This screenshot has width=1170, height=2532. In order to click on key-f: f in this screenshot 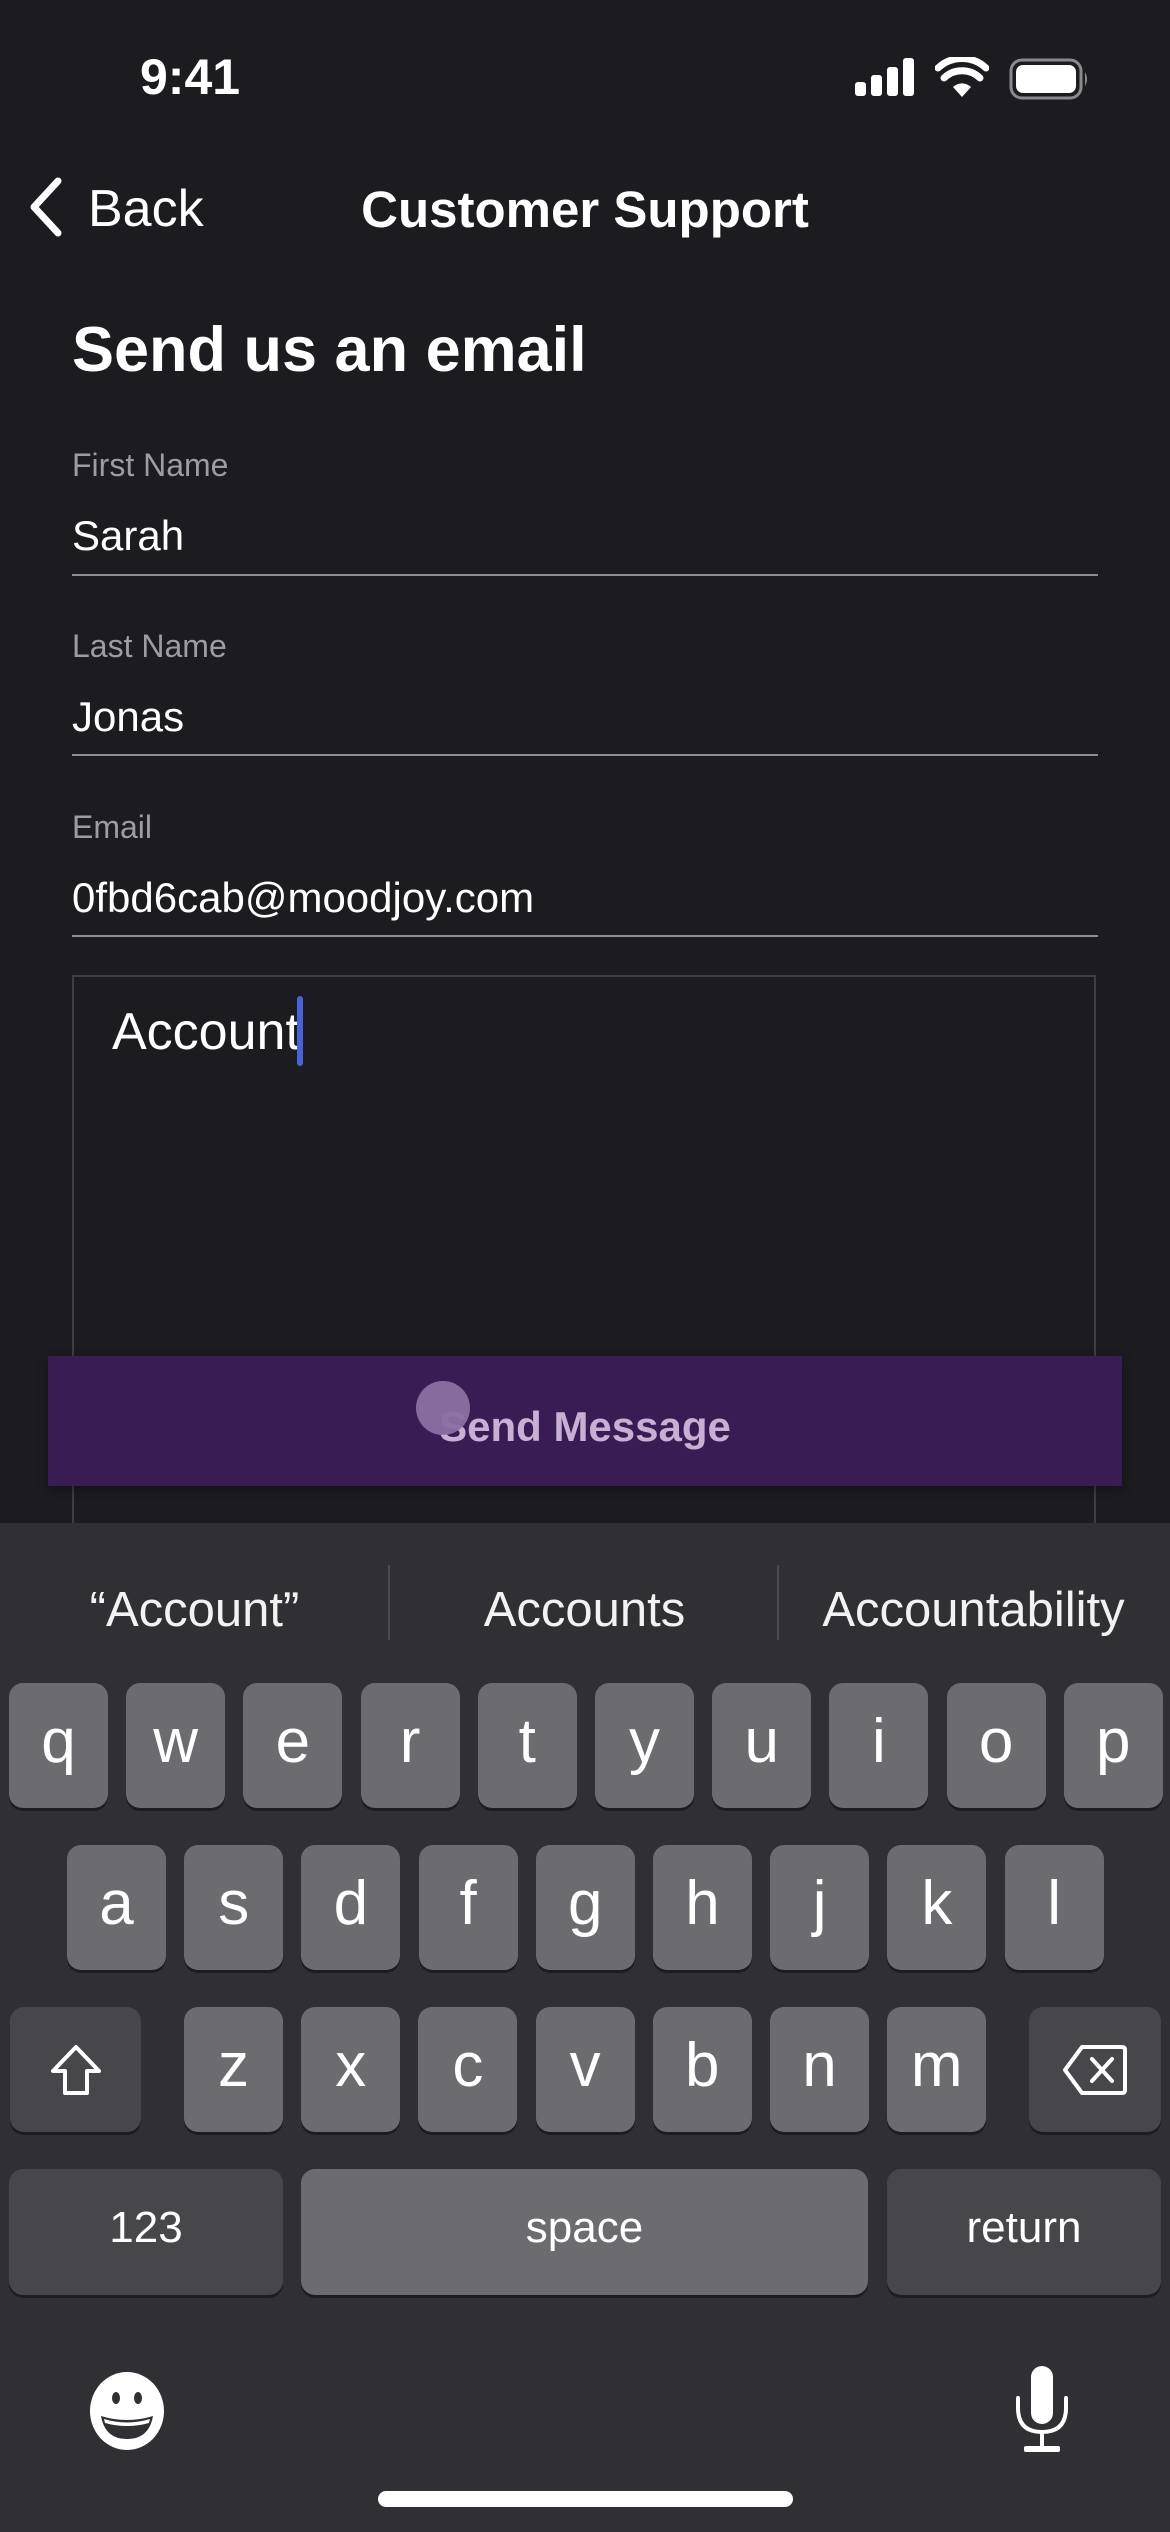, I will do `click(468, 1907)`.